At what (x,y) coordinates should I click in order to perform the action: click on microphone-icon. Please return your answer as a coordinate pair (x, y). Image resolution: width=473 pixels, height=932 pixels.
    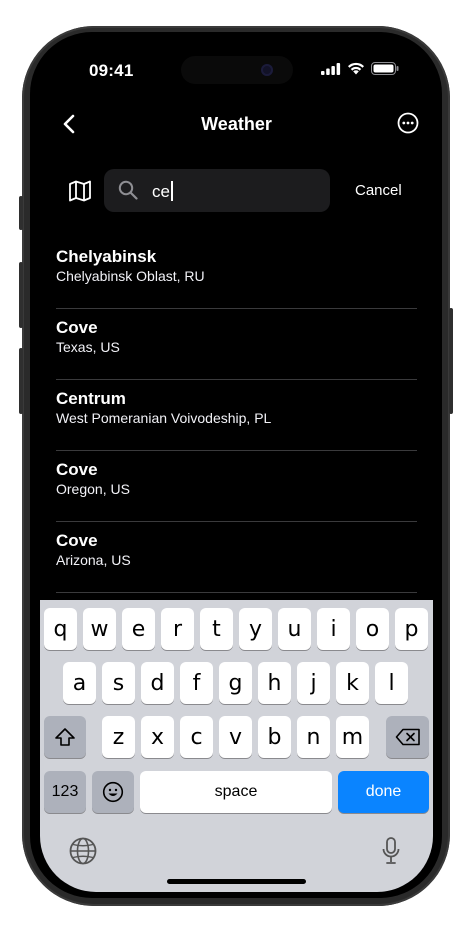
    Looking at the image, I should click on (391, 851).